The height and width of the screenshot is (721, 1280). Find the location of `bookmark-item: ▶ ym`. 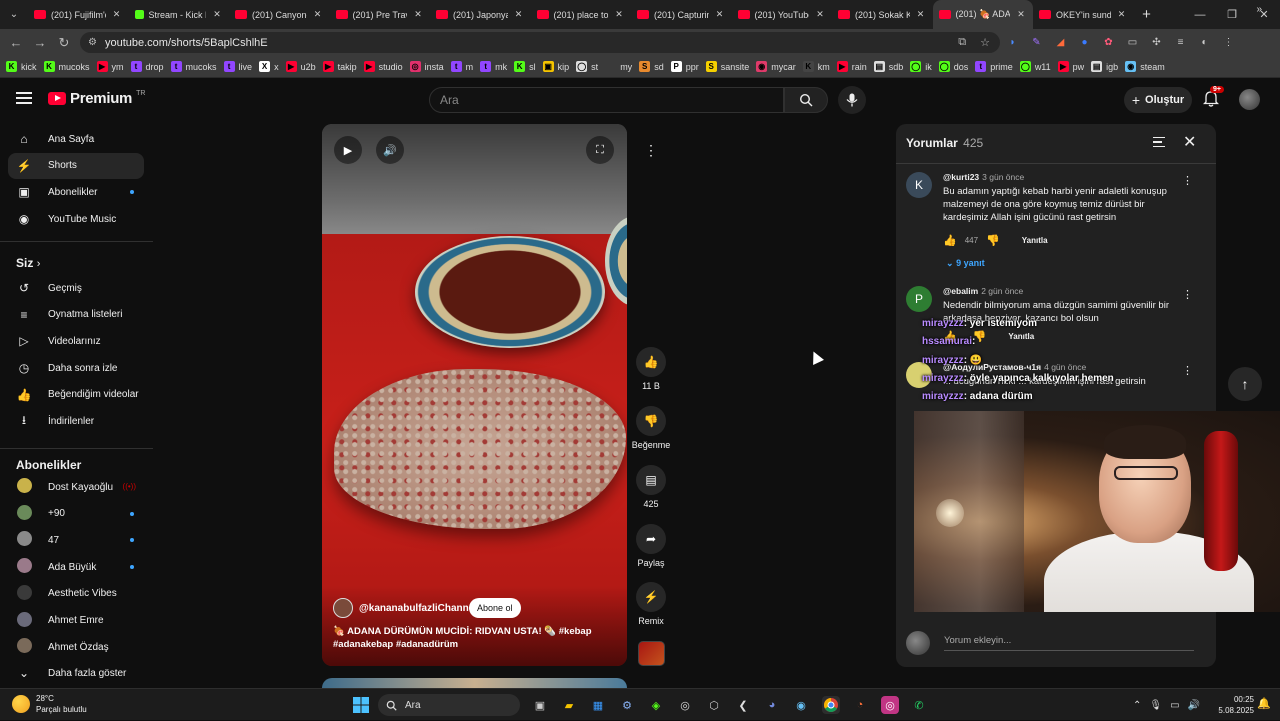

bookmark-item: ▶ ym is located at coordinates (110, 66).